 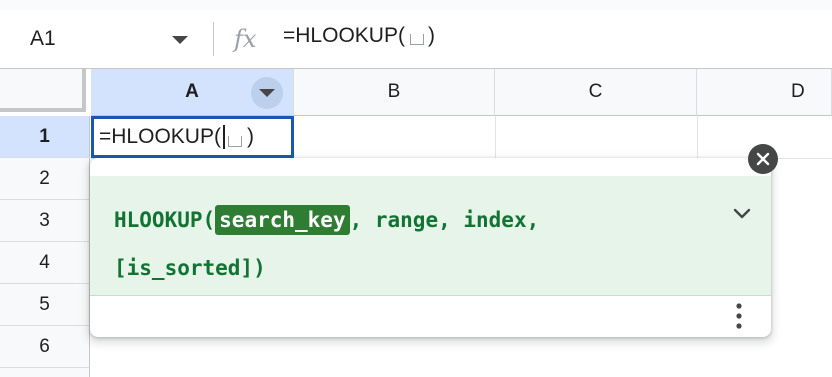 I want to click on column-header-c: C, so click(x=596, y=92).